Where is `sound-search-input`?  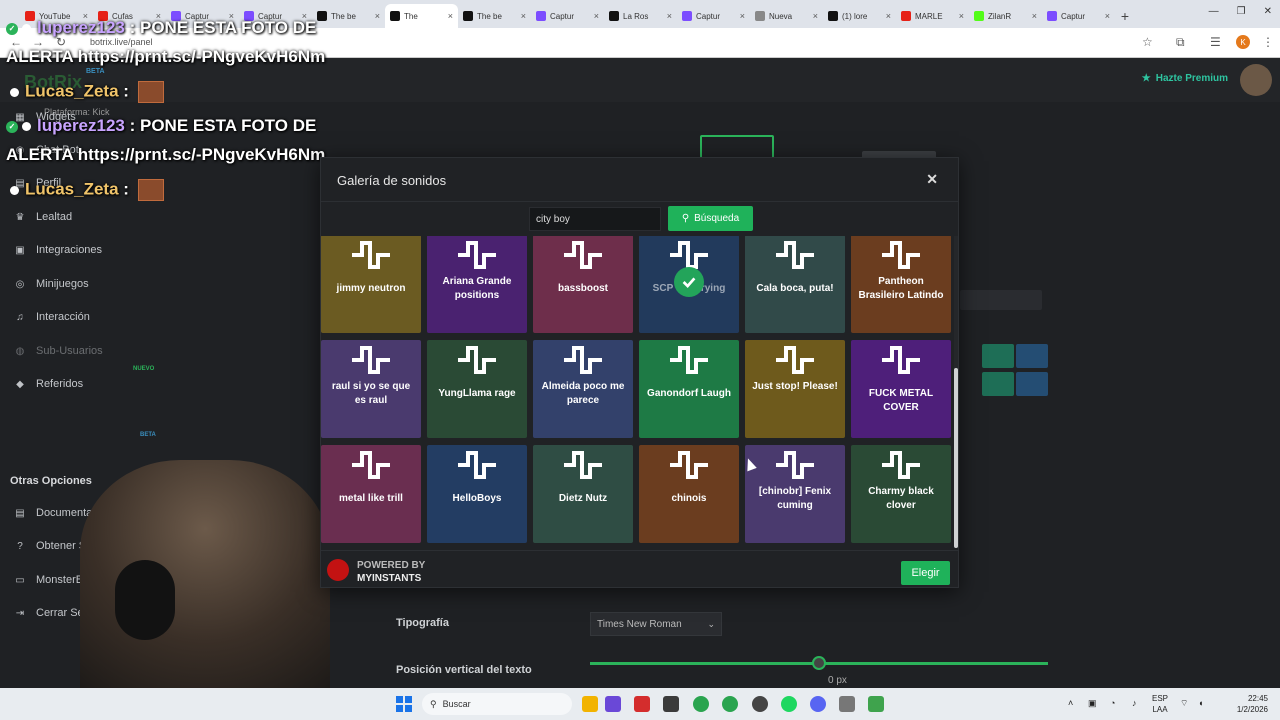 sound-search-input is located at coordinates (595, 219).